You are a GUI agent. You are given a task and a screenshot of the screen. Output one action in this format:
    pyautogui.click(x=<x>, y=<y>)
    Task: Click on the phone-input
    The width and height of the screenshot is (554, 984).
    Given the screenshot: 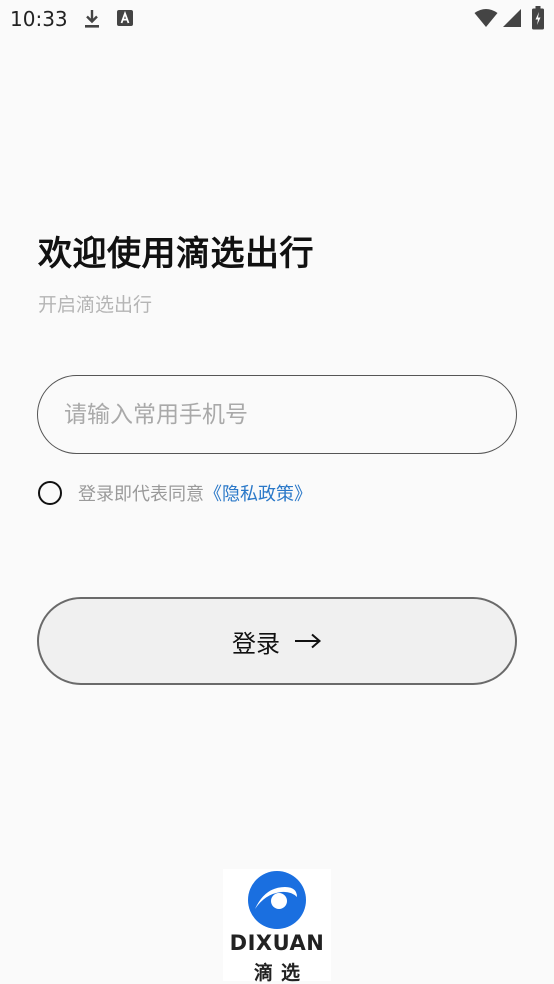 What is the action you would take?
    pyautogui.click(x=277, y=414)
    